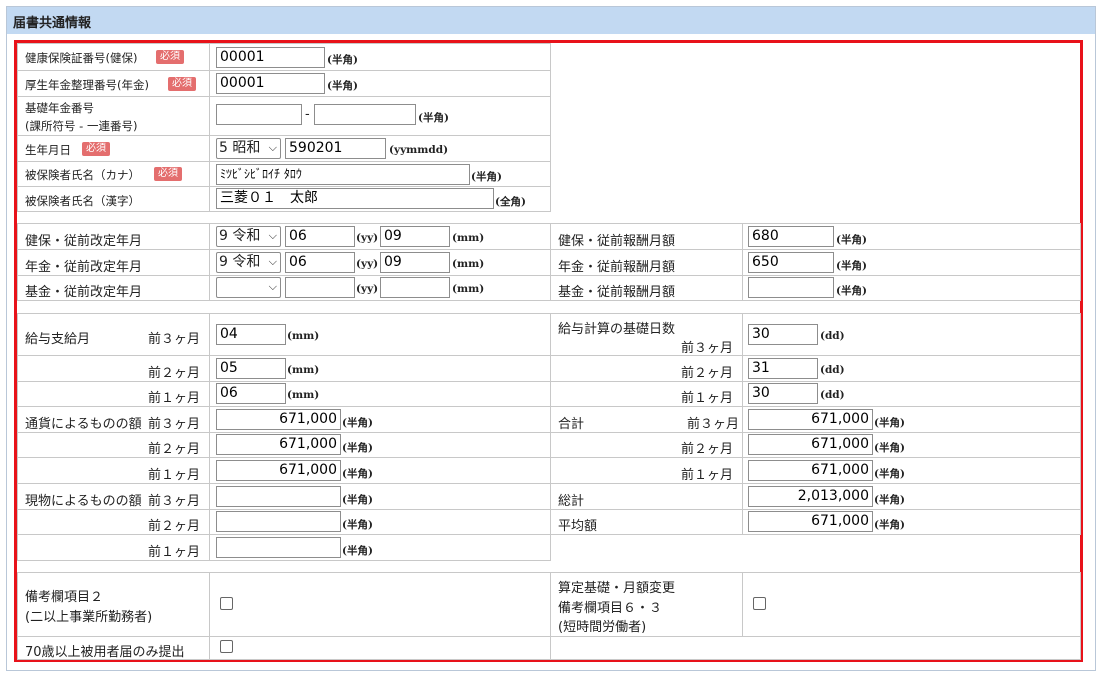 This screenshot has width=1102, height=675. What do you see at coordinates (571, 424) in the screenshot?
I see `total-label: 合計` at bounding box center [571, 424].